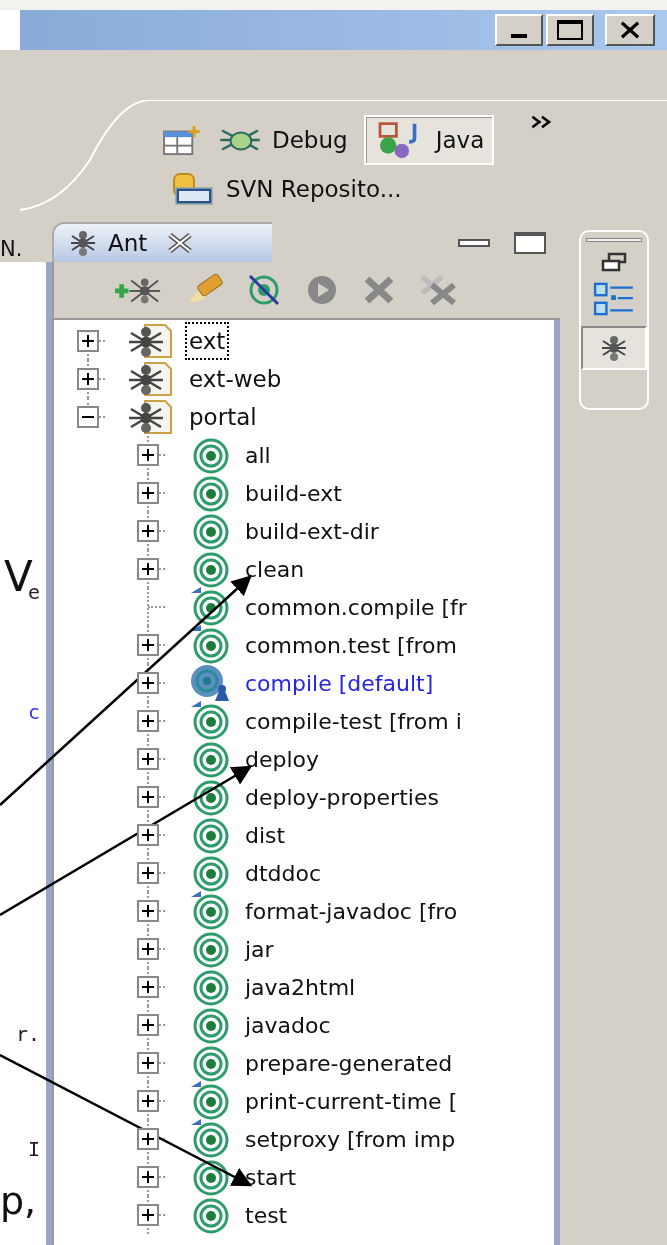 This screenshot has height=1245, width=667. Describe the element at coordinates (312, 531) in the screenshot. I see `target-node: build-ext-dir` at that location.